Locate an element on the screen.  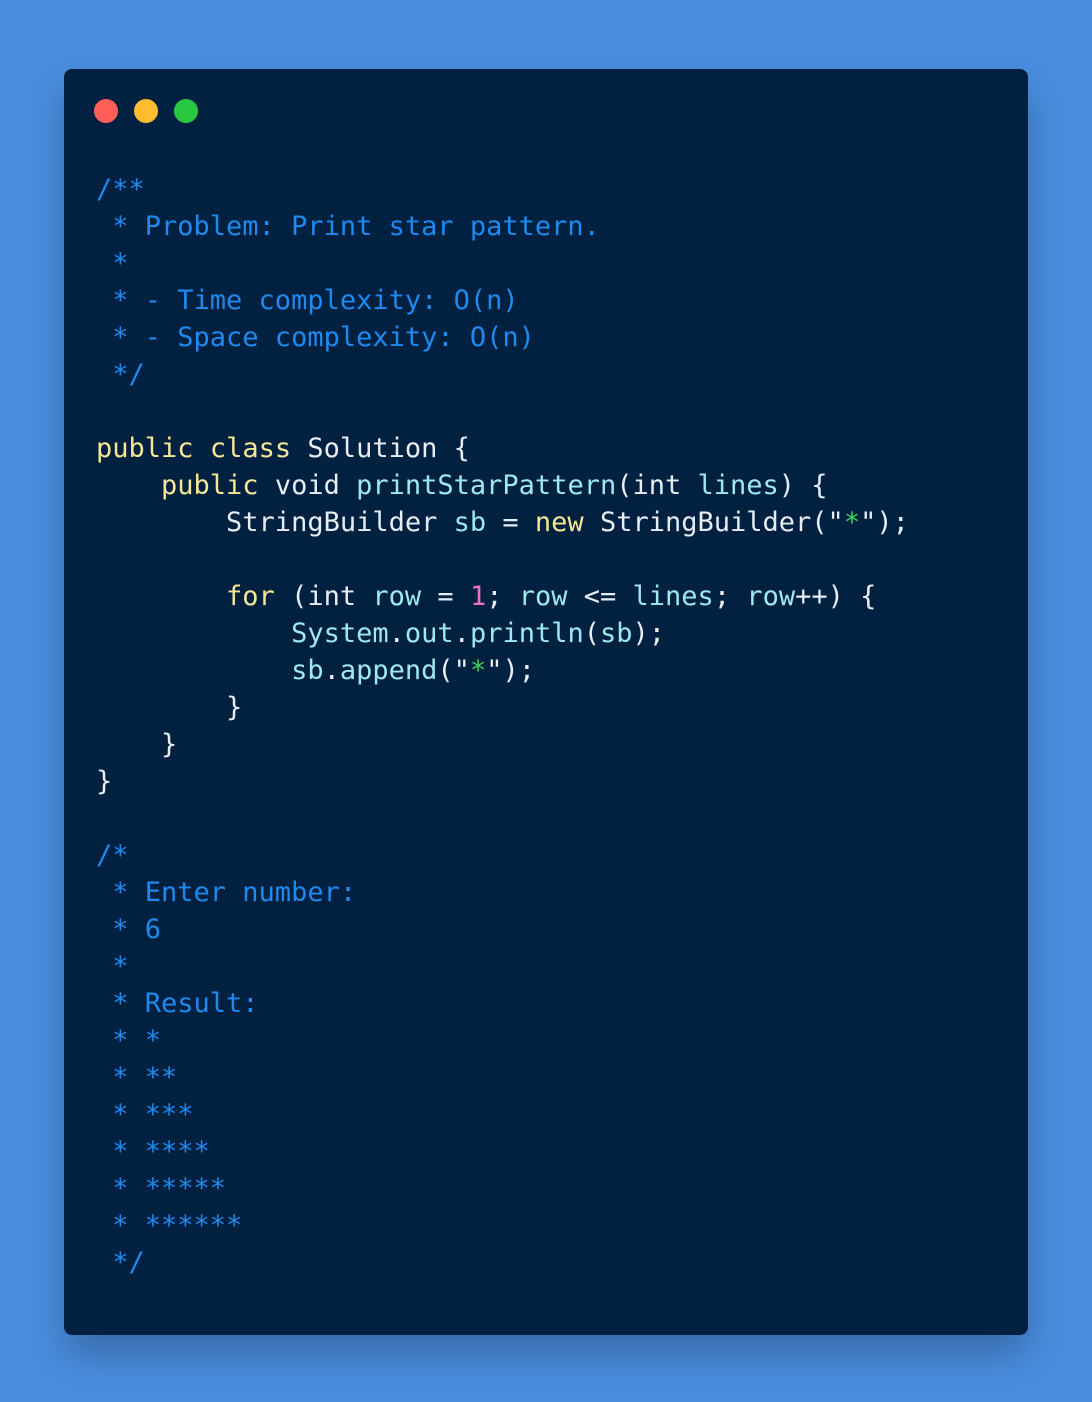
code-token: <= is located at coordinates (600, 596).